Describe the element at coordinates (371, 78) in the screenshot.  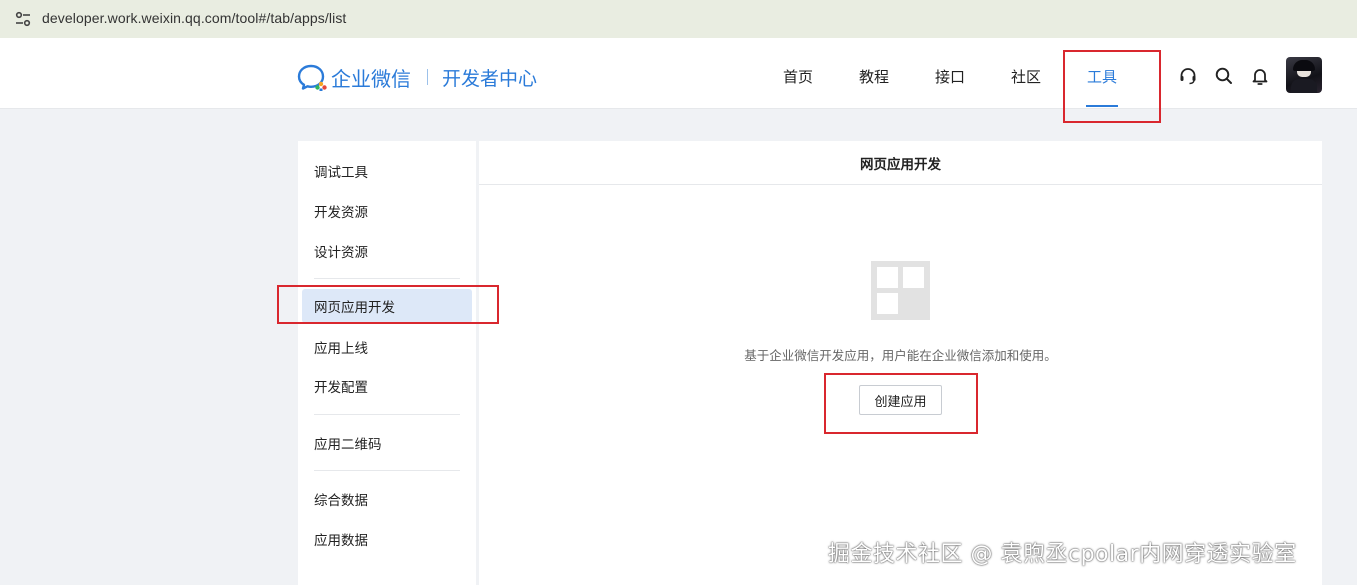
I see `brand-name: 企业微信` at that location.